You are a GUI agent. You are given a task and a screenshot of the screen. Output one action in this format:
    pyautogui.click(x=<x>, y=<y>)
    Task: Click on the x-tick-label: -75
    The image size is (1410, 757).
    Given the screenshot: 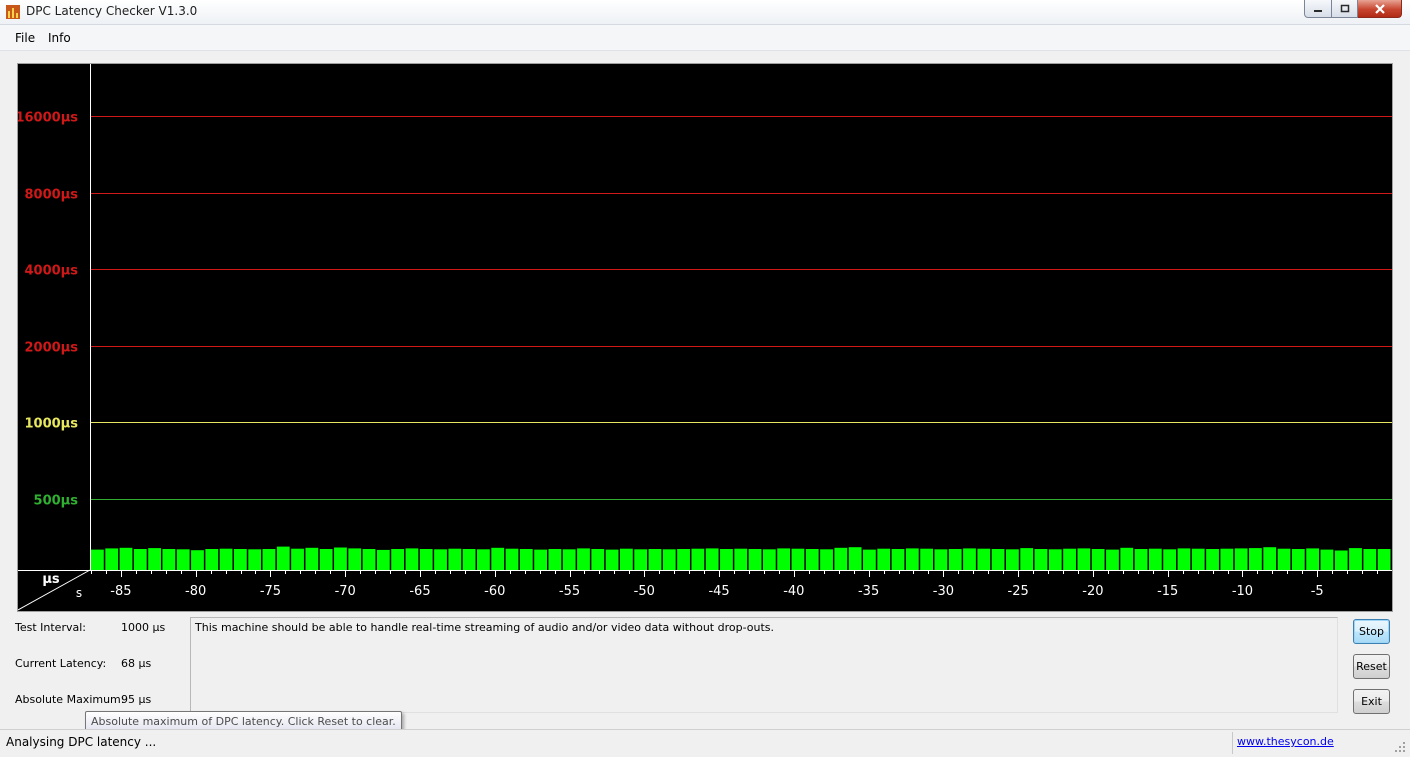 What is the action you would take?
    pyautogui.click(x=270, y=591)
    